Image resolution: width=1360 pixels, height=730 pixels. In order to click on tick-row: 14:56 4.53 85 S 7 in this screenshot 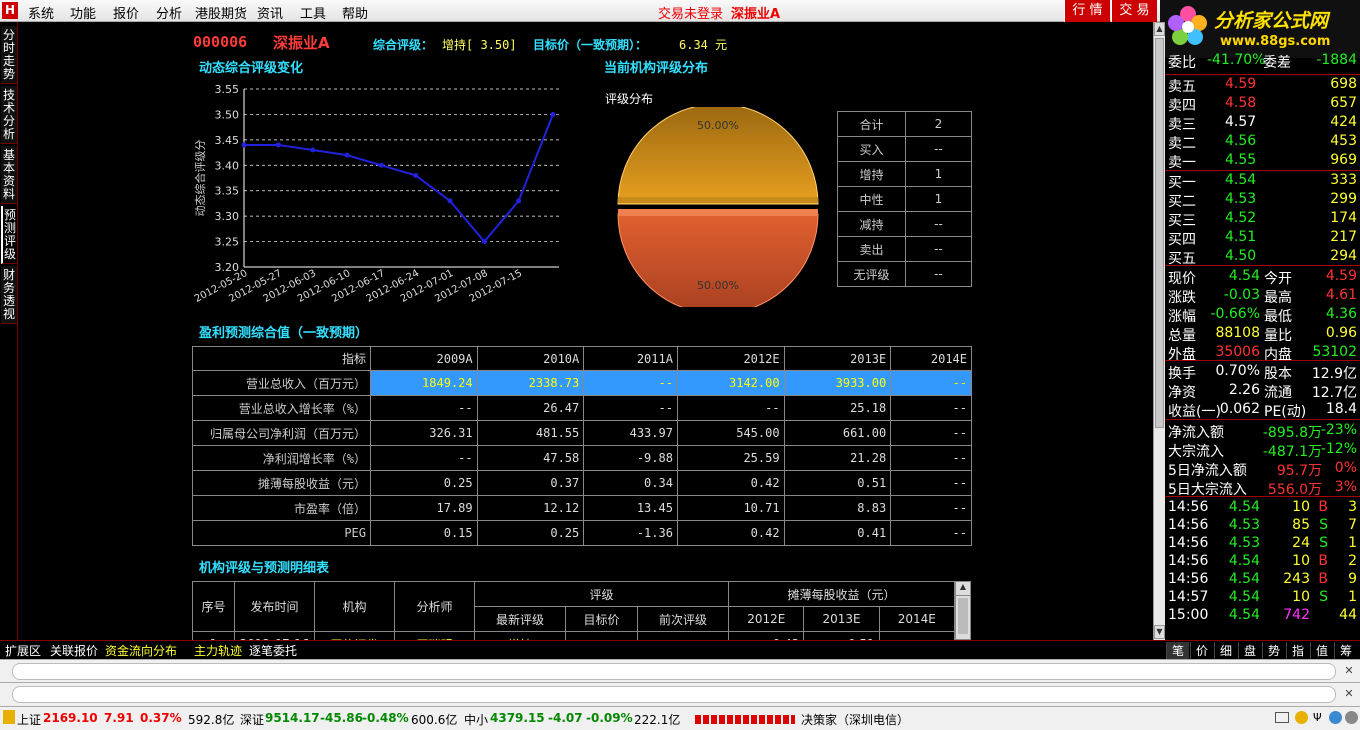, I will do `click(1262, 526)`.